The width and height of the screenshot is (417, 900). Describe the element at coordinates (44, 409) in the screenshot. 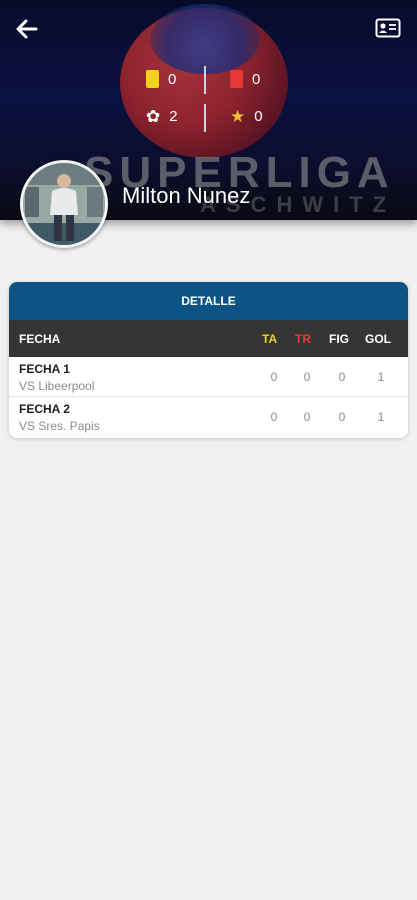

I see `row-fecha: FECHA 2` at that location.